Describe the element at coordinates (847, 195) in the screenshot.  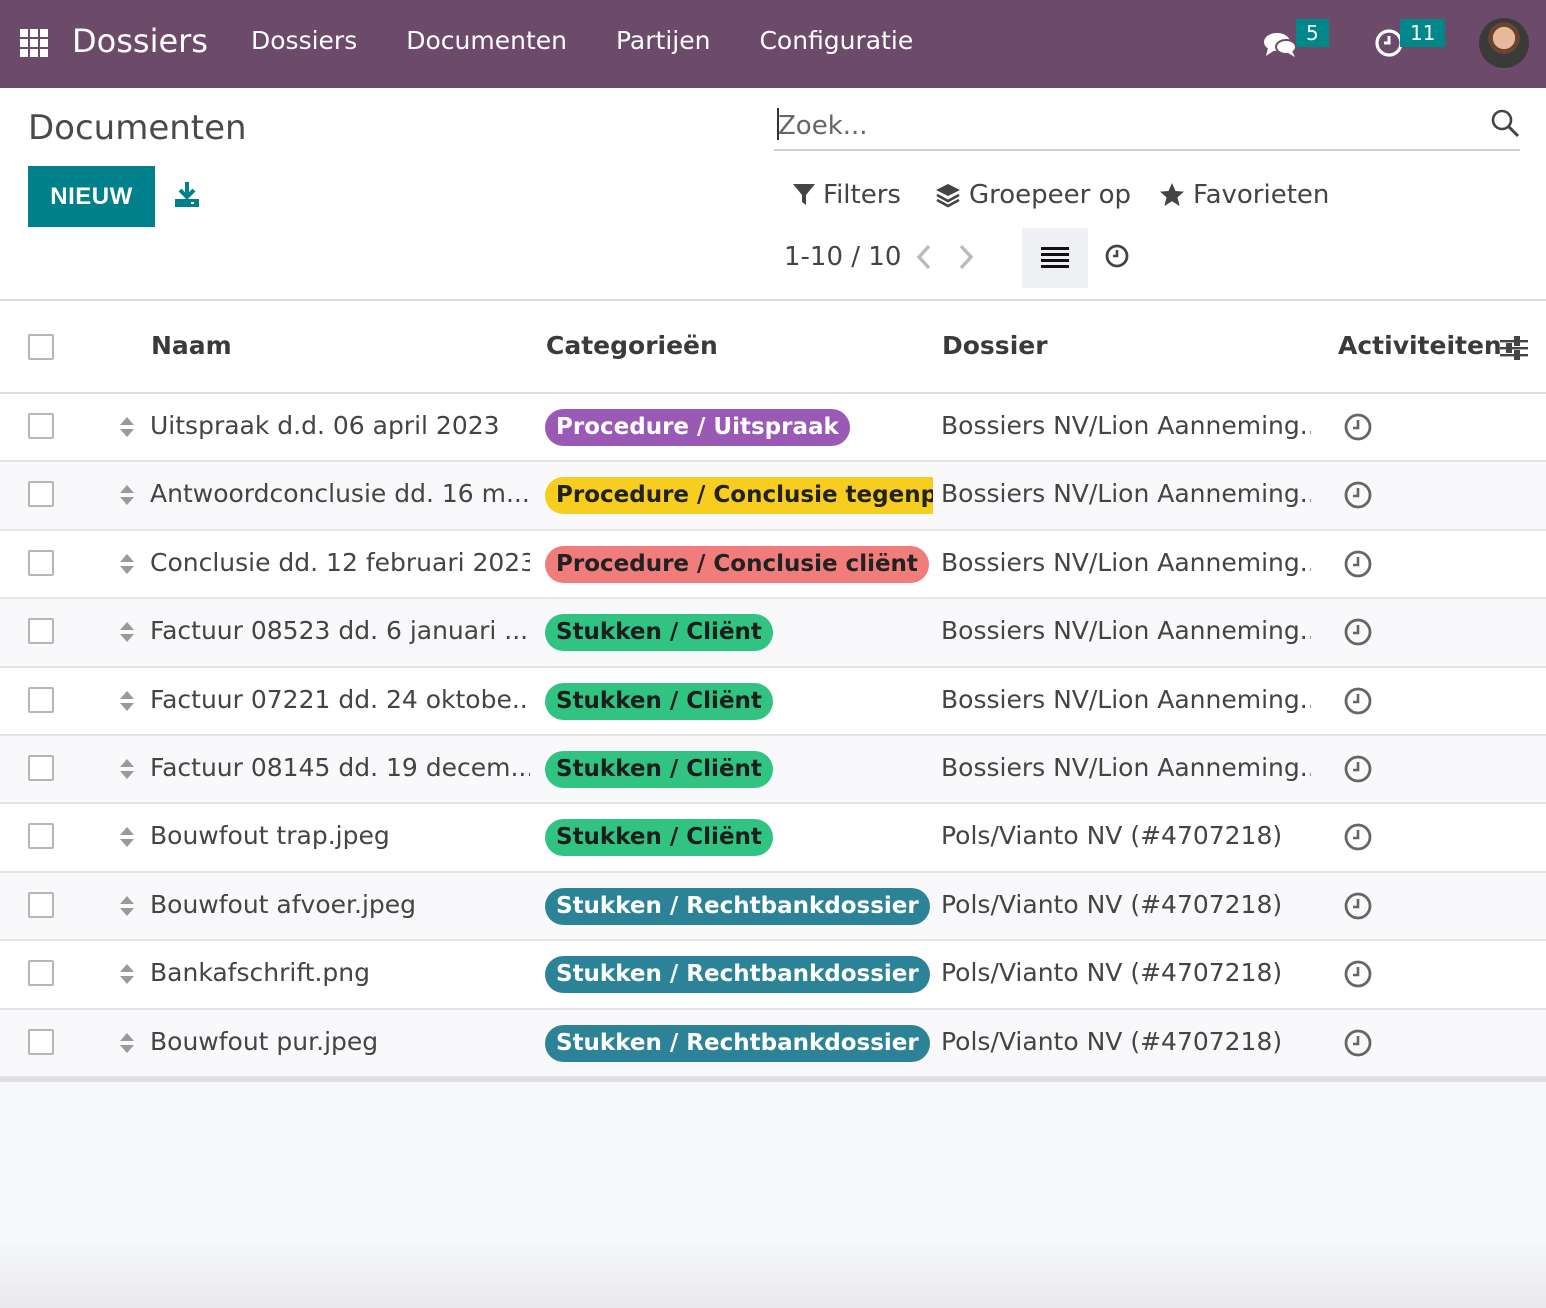
I see `filters-toggle: Filters` at that location.